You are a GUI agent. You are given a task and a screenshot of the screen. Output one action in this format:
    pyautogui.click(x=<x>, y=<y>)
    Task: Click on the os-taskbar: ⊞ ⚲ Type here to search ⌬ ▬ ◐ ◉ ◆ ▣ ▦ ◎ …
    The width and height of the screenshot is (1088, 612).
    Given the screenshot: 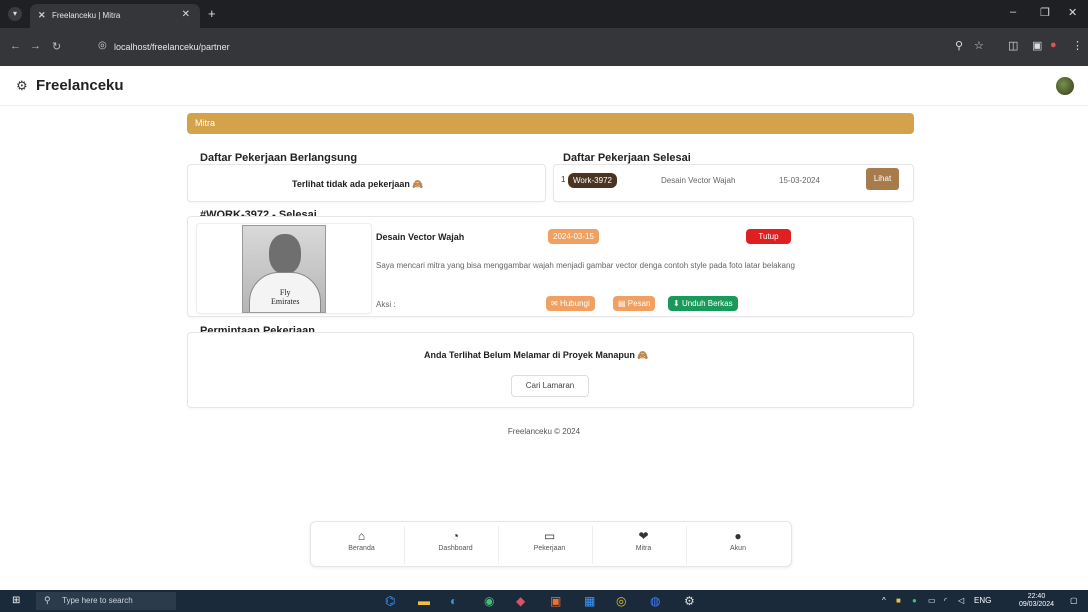 What is the action you would take?
    pyautogui.click(x=544, y=601)
    